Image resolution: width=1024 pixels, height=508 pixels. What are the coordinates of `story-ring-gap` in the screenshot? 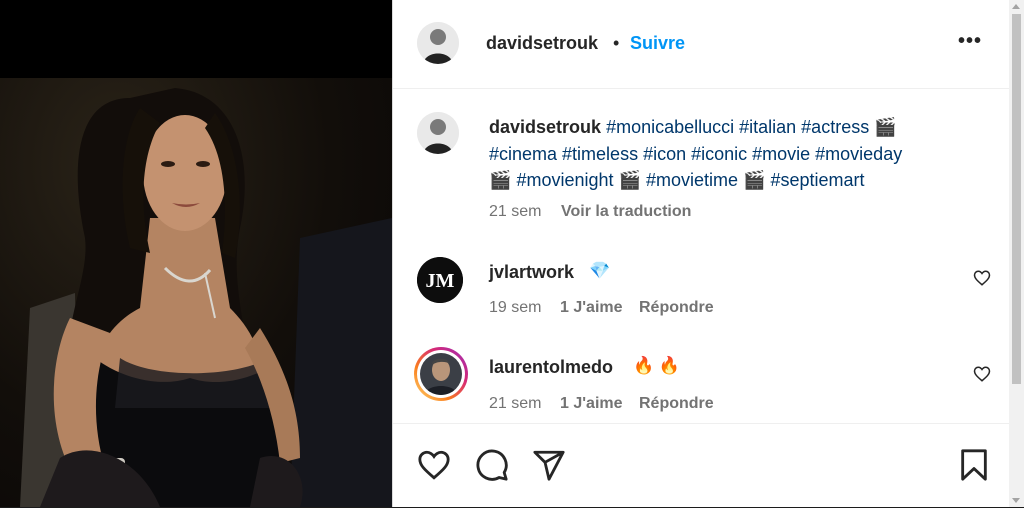 It's located at (441, 374).